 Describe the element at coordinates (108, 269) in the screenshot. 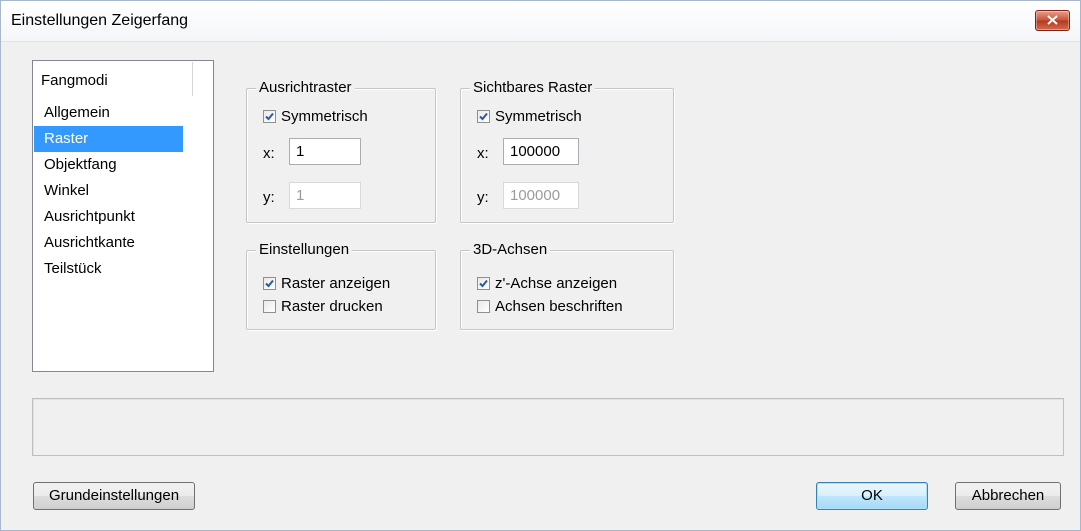

I see `list-item-teilstueck: Teilstück` at that location.